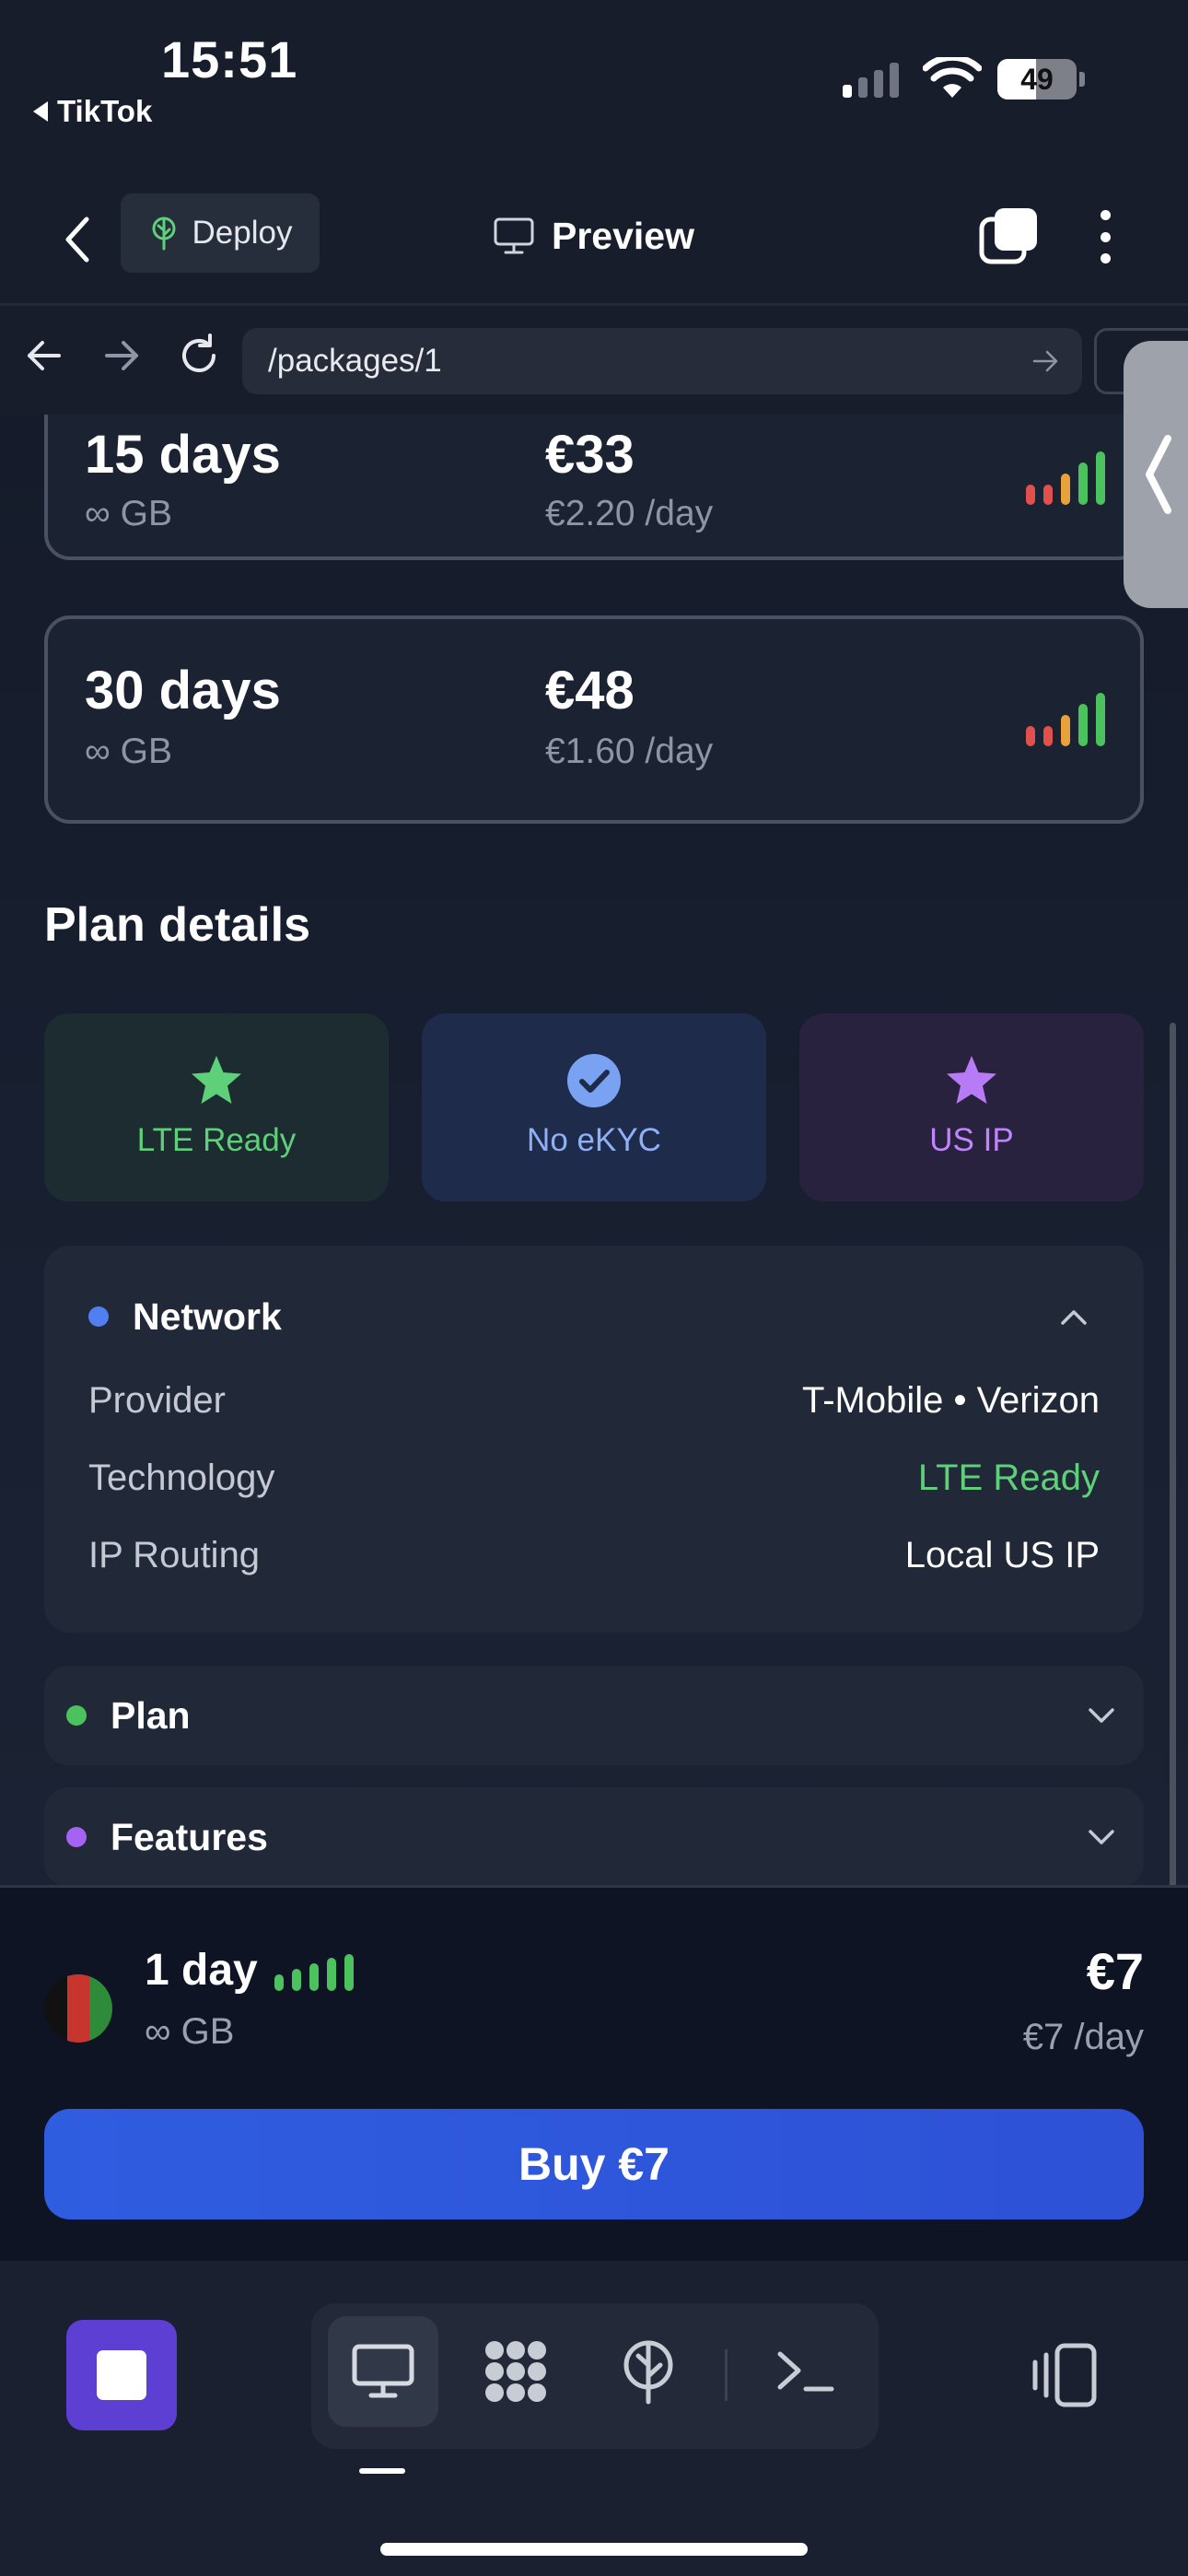 This screenshot has height=2576, width=1188. Describe the element at coordinates (177, 925) in the screenshot. I see `plan-details-title: Plan details` at that location.